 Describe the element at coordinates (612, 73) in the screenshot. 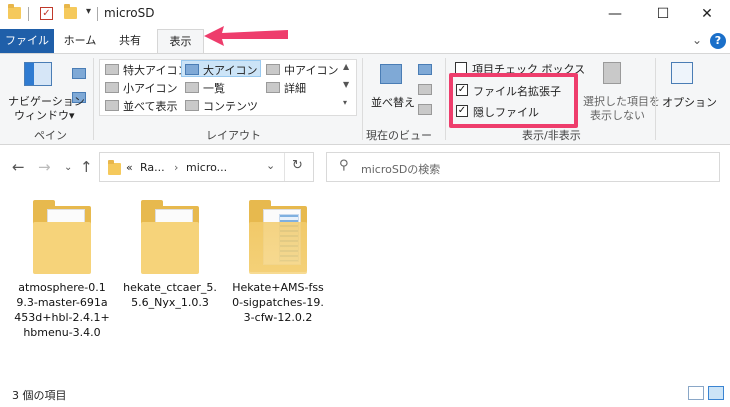

I see `hide-selected-icon` at that location.